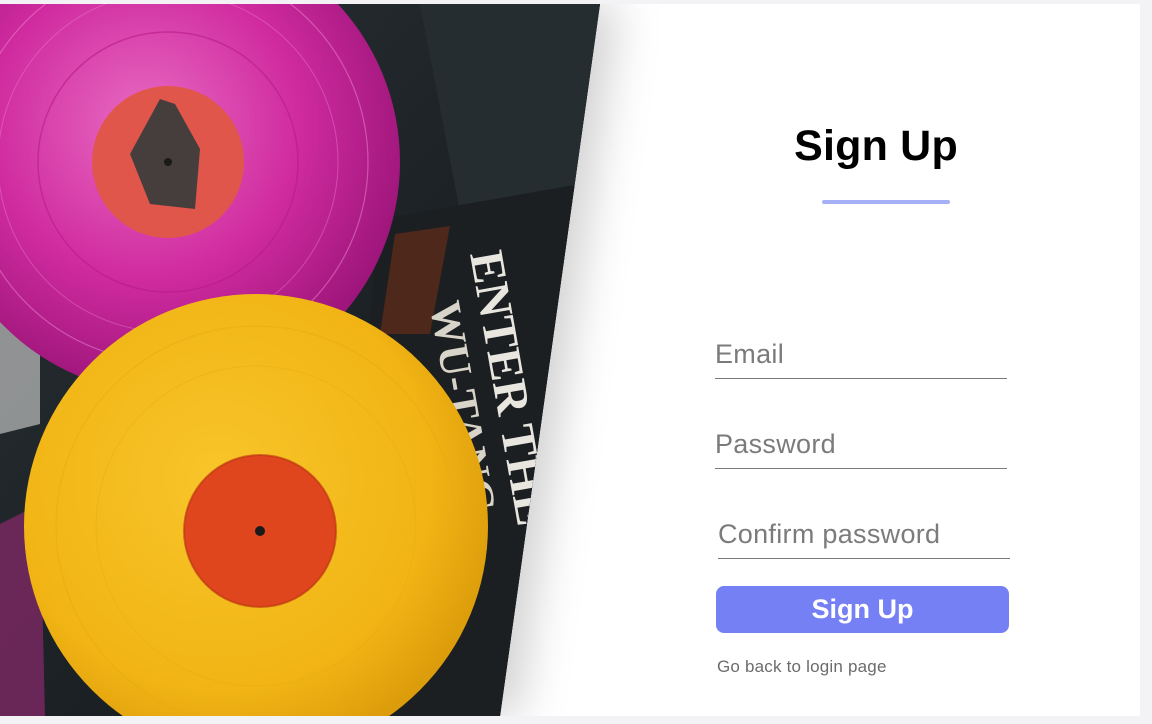  Describe the element at coordinates (862, 609) in the screenshot. I see `sign-up-button: Sign Up` at that location.